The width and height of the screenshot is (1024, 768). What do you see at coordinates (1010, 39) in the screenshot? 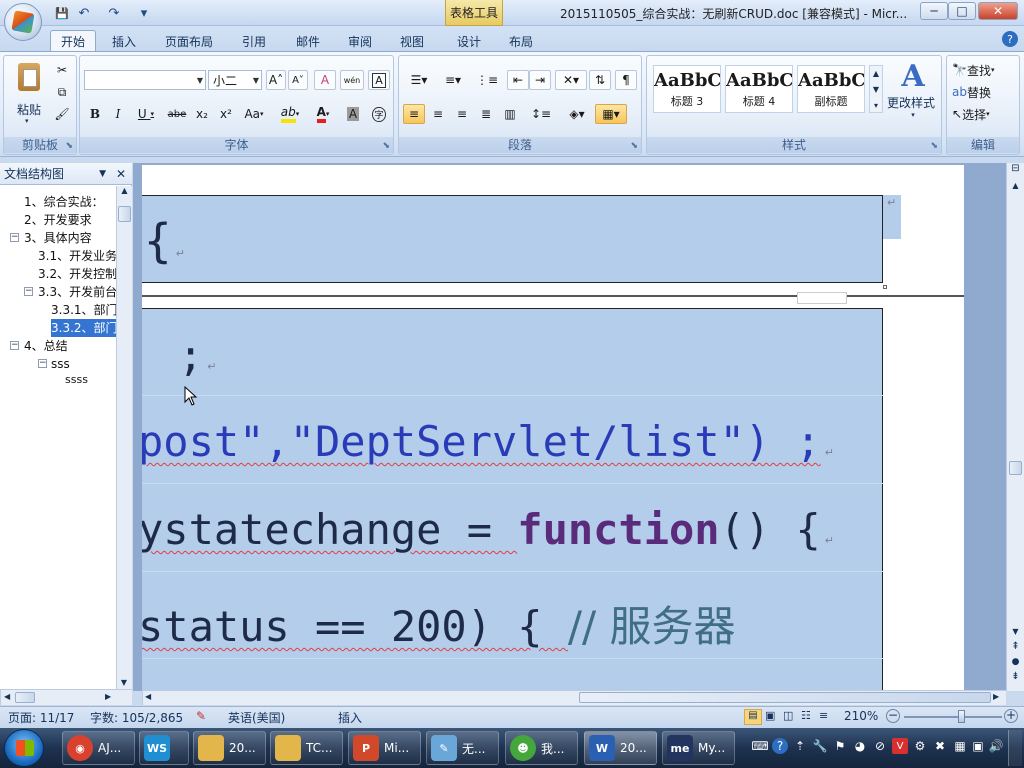
I see `help-icon: ?` at bounding box center [1010, 39].